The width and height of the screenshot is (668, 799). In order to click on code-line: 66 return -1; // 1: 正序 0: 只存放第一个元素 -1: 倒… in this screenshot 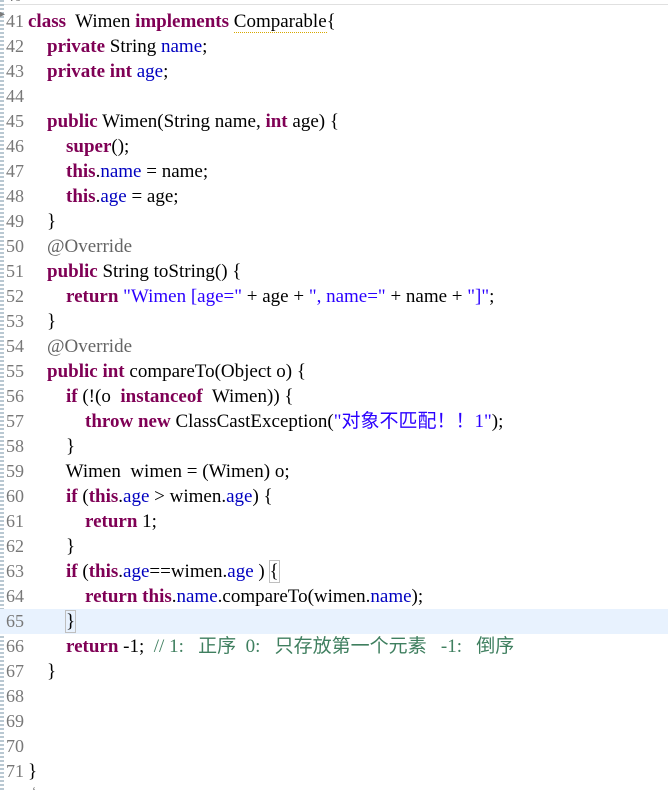, I will do `click(334, 646)`.